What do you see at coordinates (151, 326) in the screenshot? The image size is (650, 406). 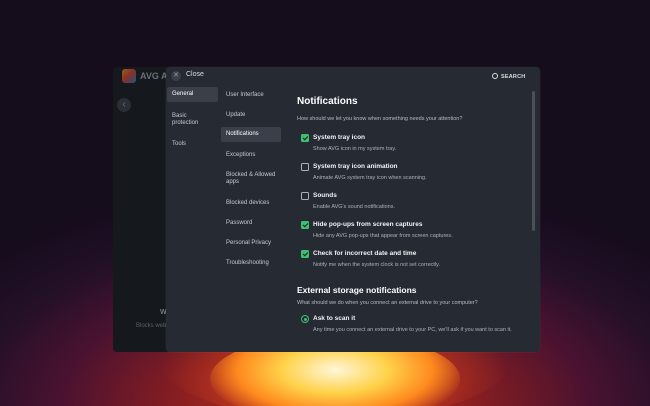 I see `background-section-text: Blocks web` at bounding box center [151, 326].